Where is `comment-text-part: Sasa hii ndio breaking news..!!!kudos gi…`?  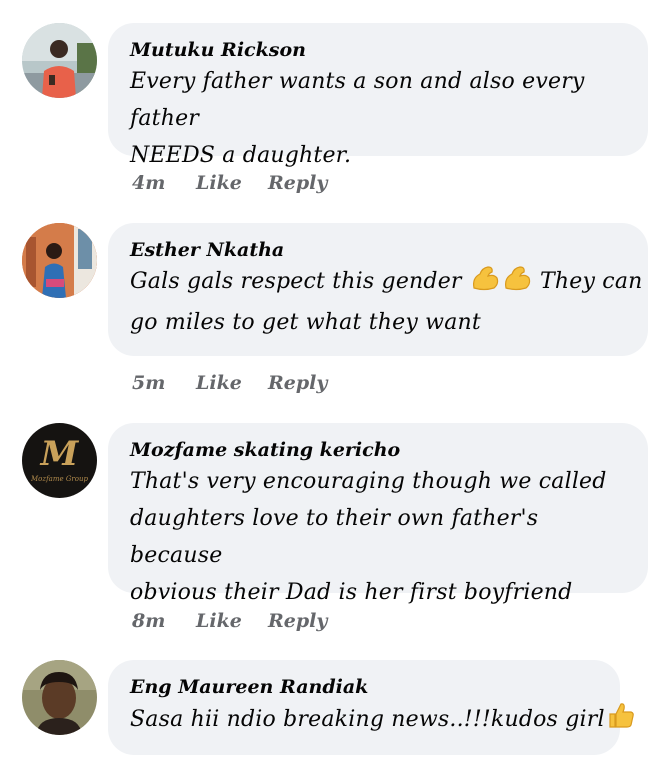 comment-text-part: Sasa hii ndio breaking news..!!!kudos gi… is located at coordinates (367, 719).